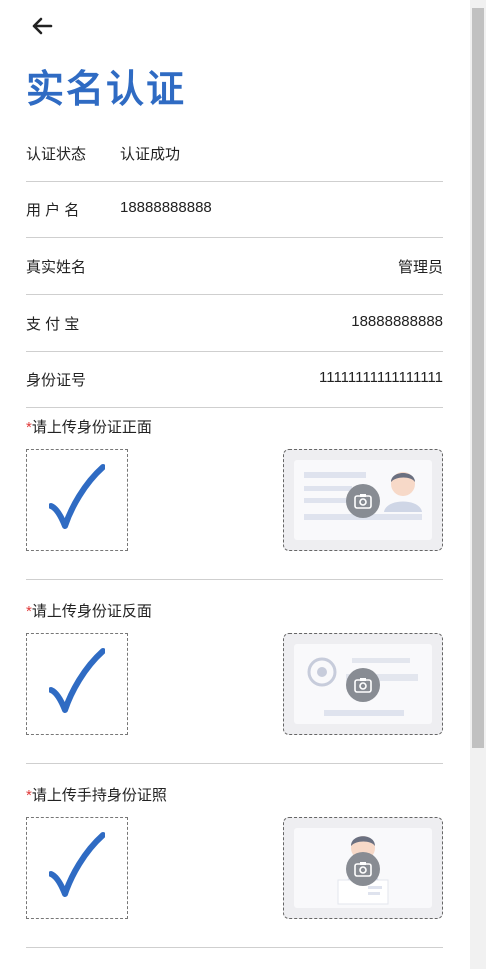  I want to click on field-row-status: 认证状态 认证成功, so click(234, 154).